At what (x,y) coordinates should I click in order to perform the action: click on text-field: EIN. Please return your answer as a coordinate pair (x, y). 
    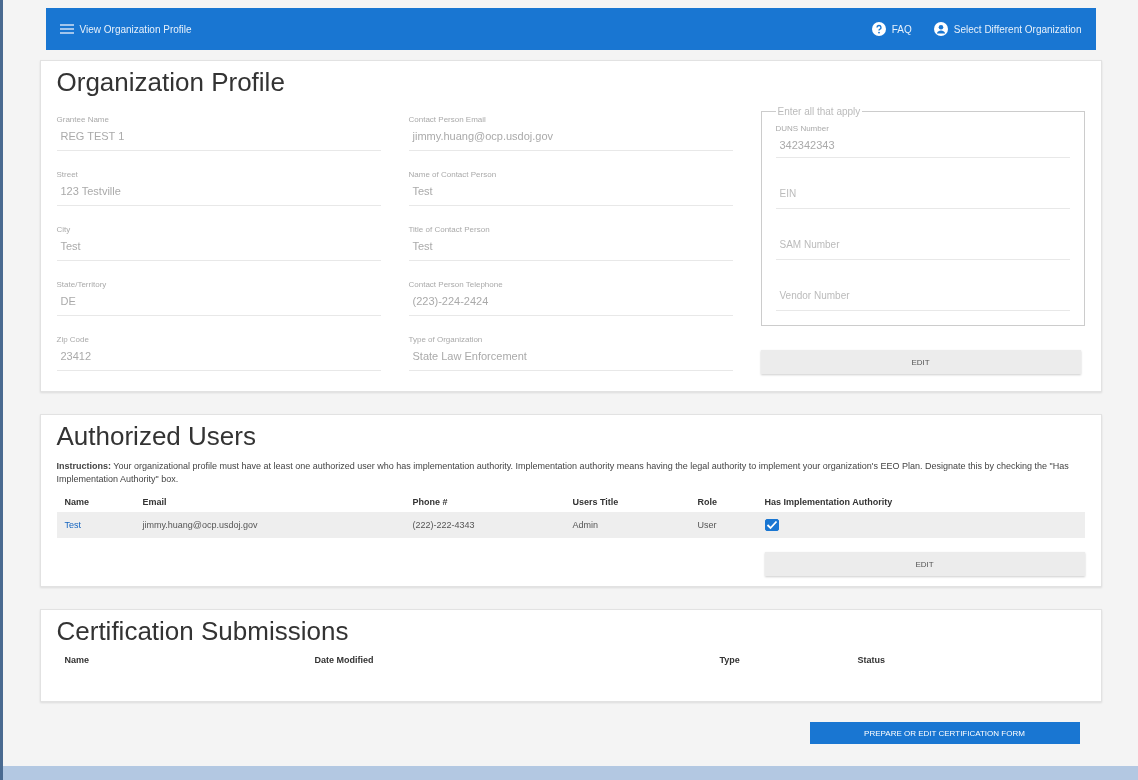
    Looking at the image, I should click on (922, 188).